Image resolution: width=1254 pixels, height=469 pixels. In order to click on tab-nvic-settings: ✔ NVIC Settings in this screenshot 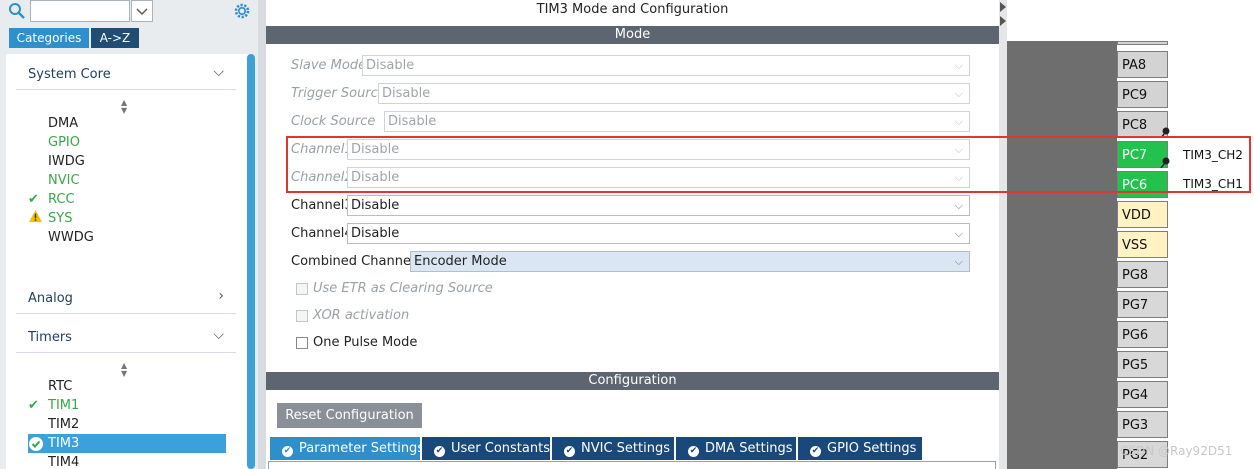, I will do `click(613, 448)`.